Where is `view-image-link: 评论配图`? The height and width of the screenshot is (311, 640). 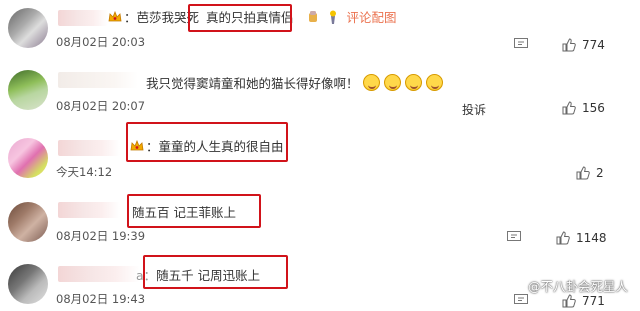 view-image-link: 评论配图 is located at coordinates (371, 17).